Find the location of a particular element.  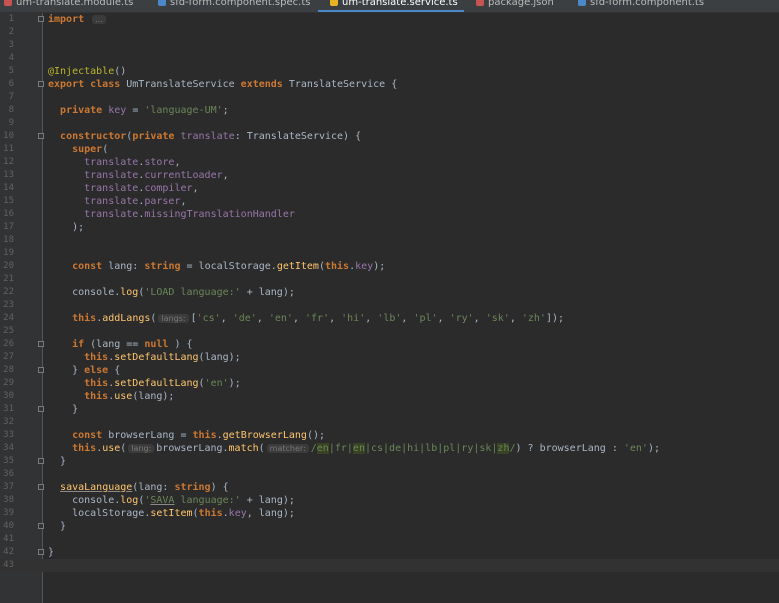

code-line: 37 savaLanguage(lang: string) { is located at coordinates (389, 487).